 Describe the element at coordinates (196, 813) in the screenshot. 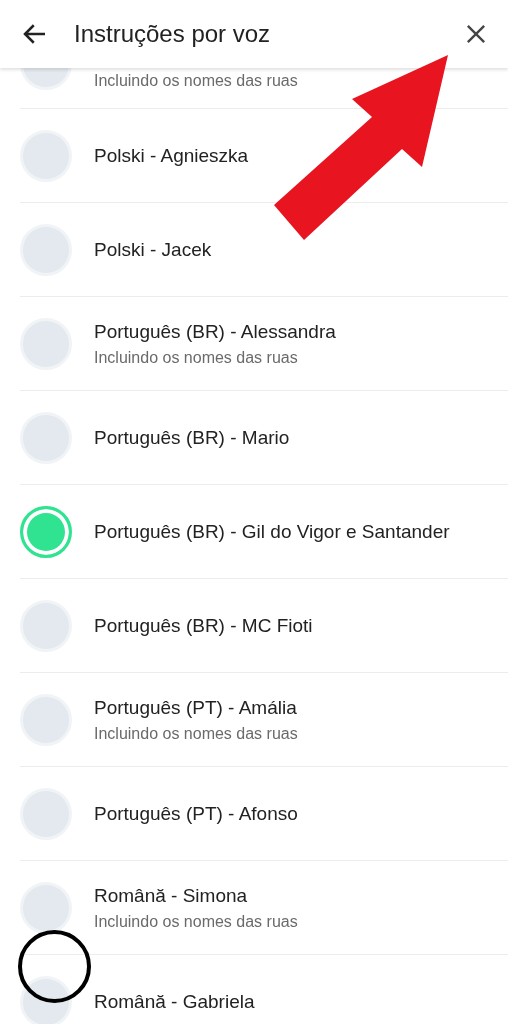

I see `voice-name: Português (PT) - Afonso` at that location.